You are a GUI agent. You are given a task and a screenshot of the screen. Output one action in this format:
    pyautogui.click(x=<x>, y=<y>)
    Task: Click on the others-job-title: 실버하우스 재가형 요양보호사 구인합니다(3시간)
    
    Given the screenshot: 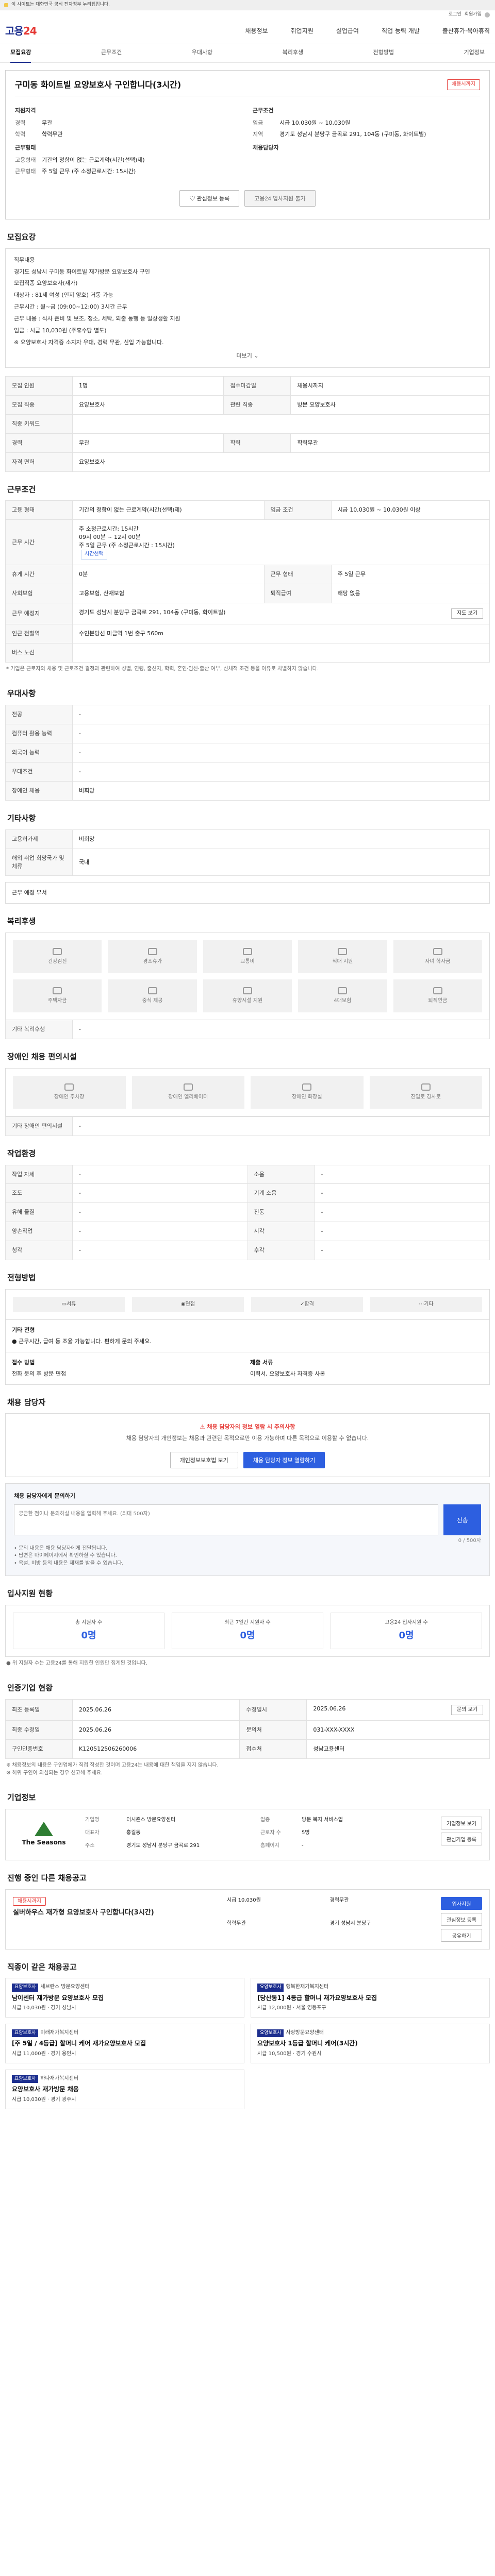 What is the action you would take?
    pyautogui.click(x=115, y=1913)
    